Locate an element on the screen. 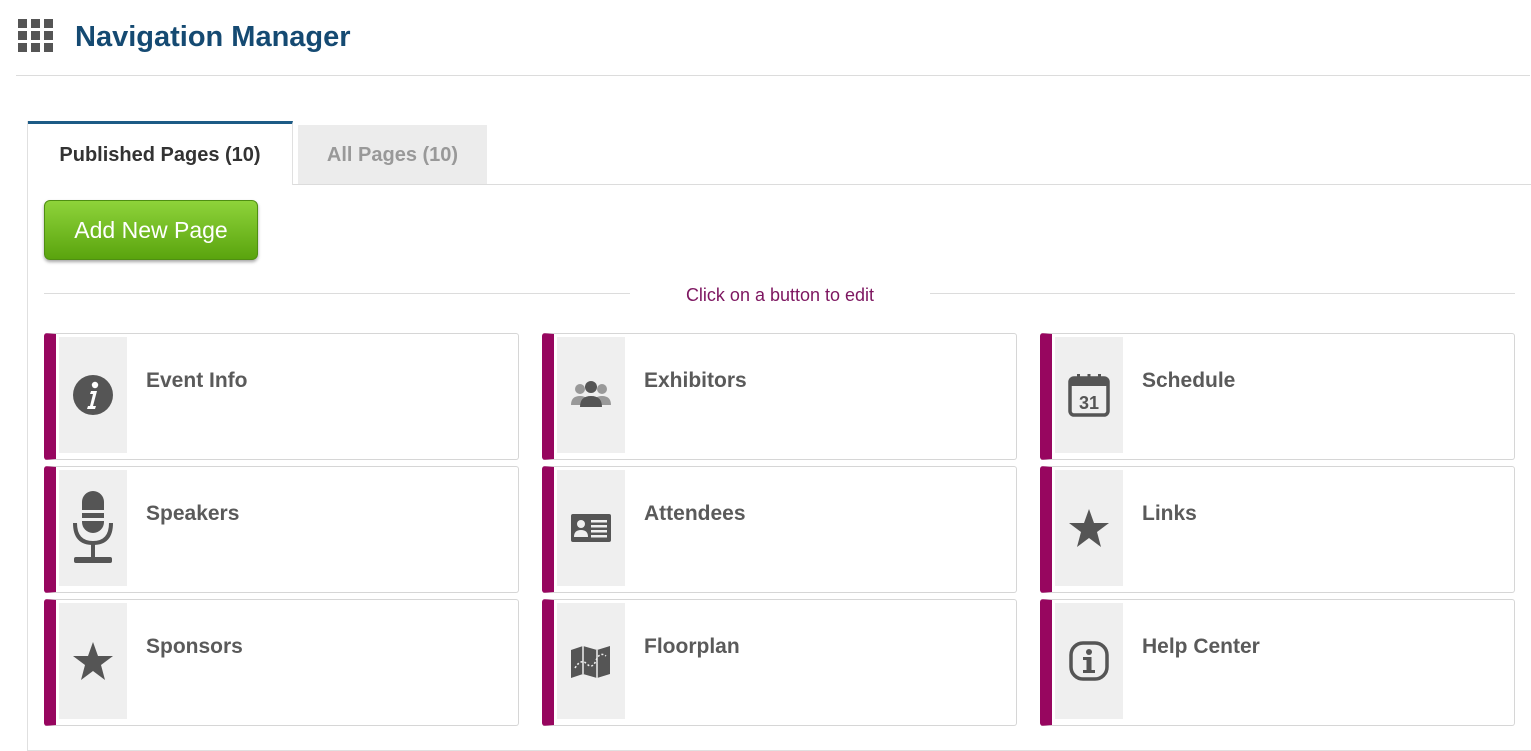  page-label: Help Center is located at coordinates (1201, 646).